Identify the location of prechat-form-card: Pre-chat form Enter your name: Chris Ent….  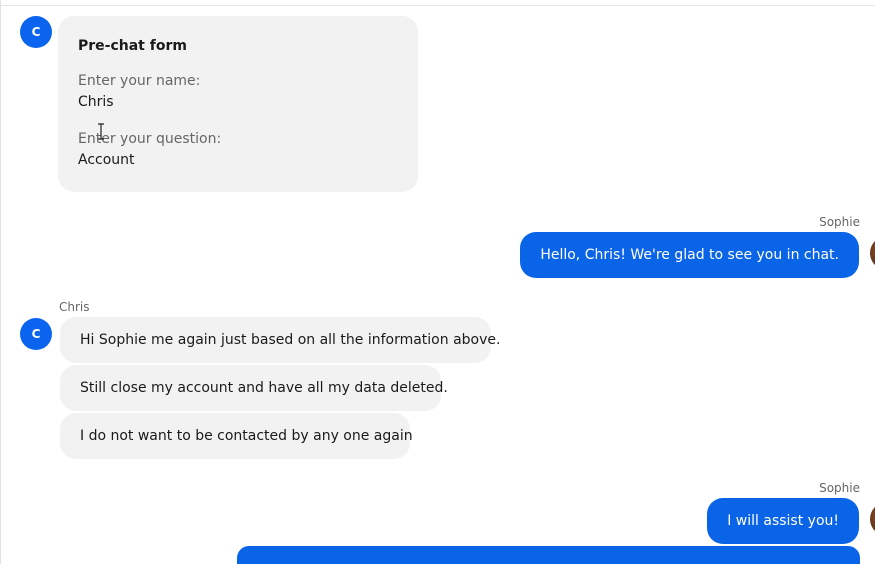
(238, 104).